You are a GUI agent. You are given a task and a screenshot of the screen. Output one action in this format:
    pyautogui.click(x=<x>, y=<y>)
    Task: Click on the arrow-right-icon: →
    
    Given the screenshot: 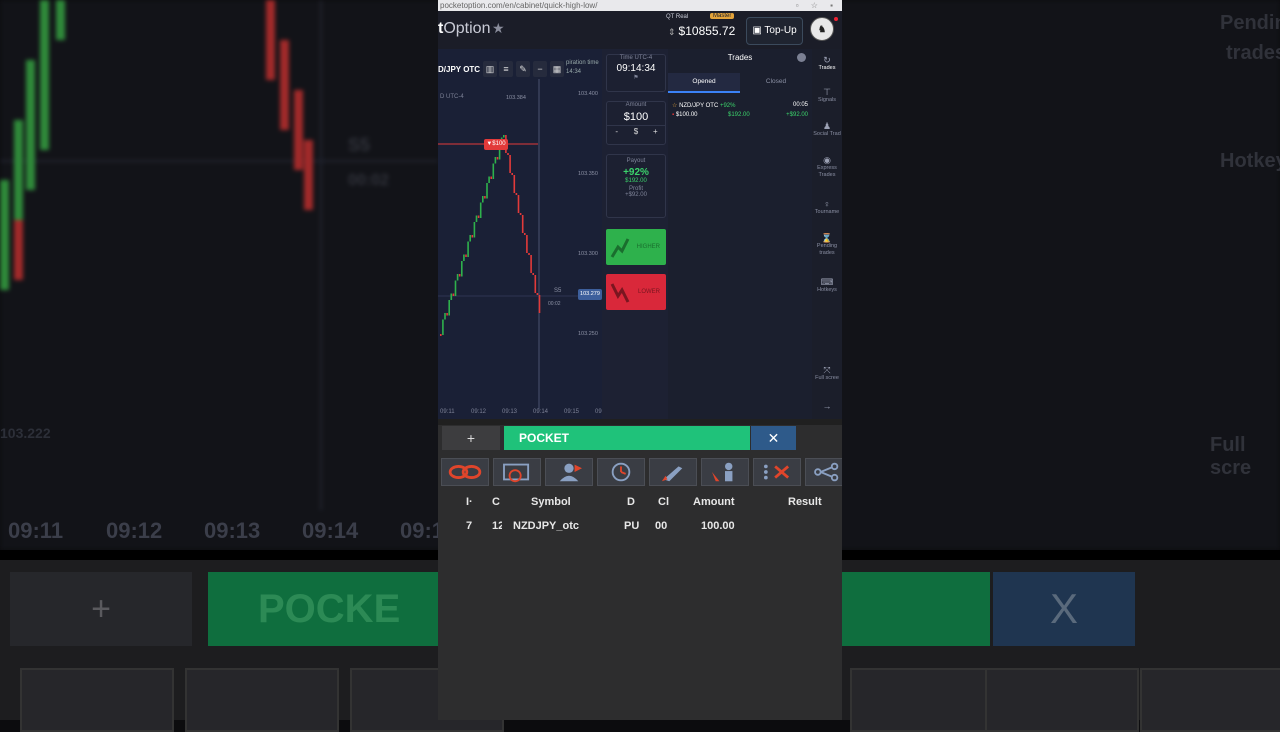 What is the action you would take?
    pyautogui.click(x=827, y=406)
    